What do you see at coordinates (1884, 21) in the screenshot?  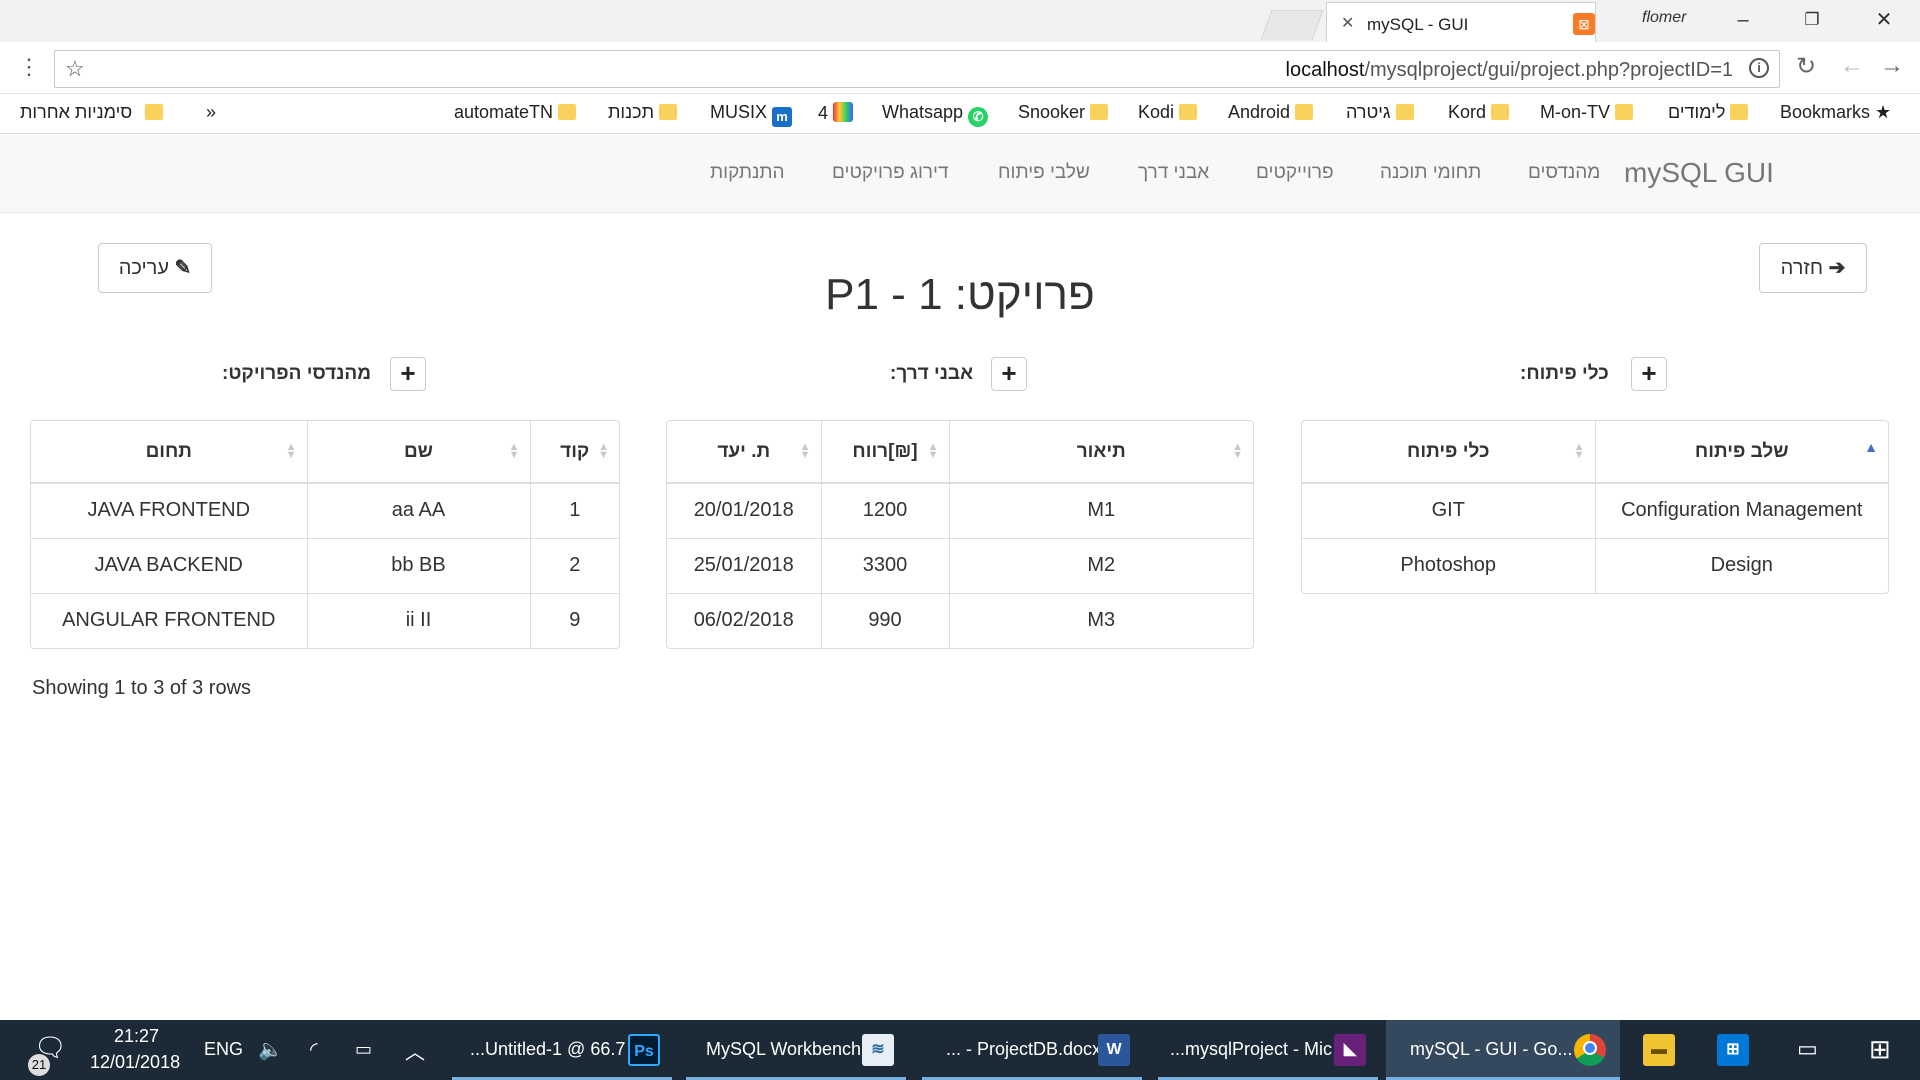 I see `close-window-icon: ✕` at bounding box center [1884, 21].